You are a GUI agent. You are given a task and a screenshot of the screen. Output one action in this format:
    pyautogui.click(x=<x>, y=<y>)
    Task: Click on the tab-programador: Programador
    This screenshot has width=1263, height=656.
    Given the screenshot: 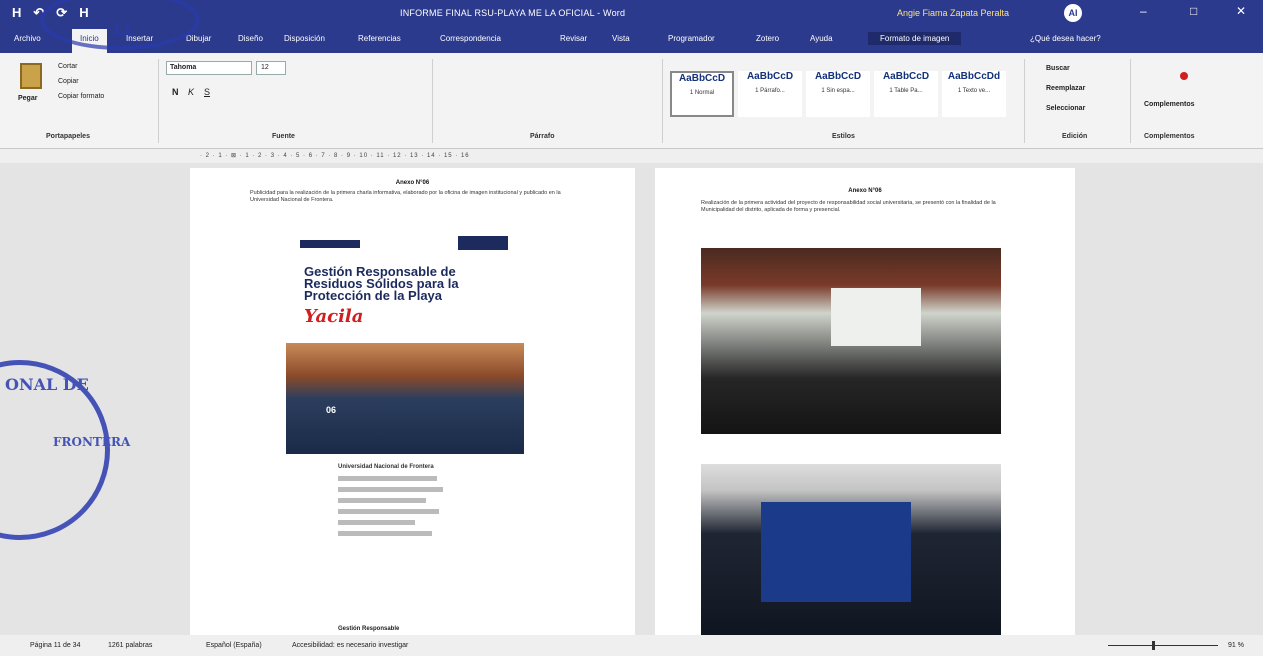 What is the action you would take?
    pyautogui.click(x=691, y=38)
    